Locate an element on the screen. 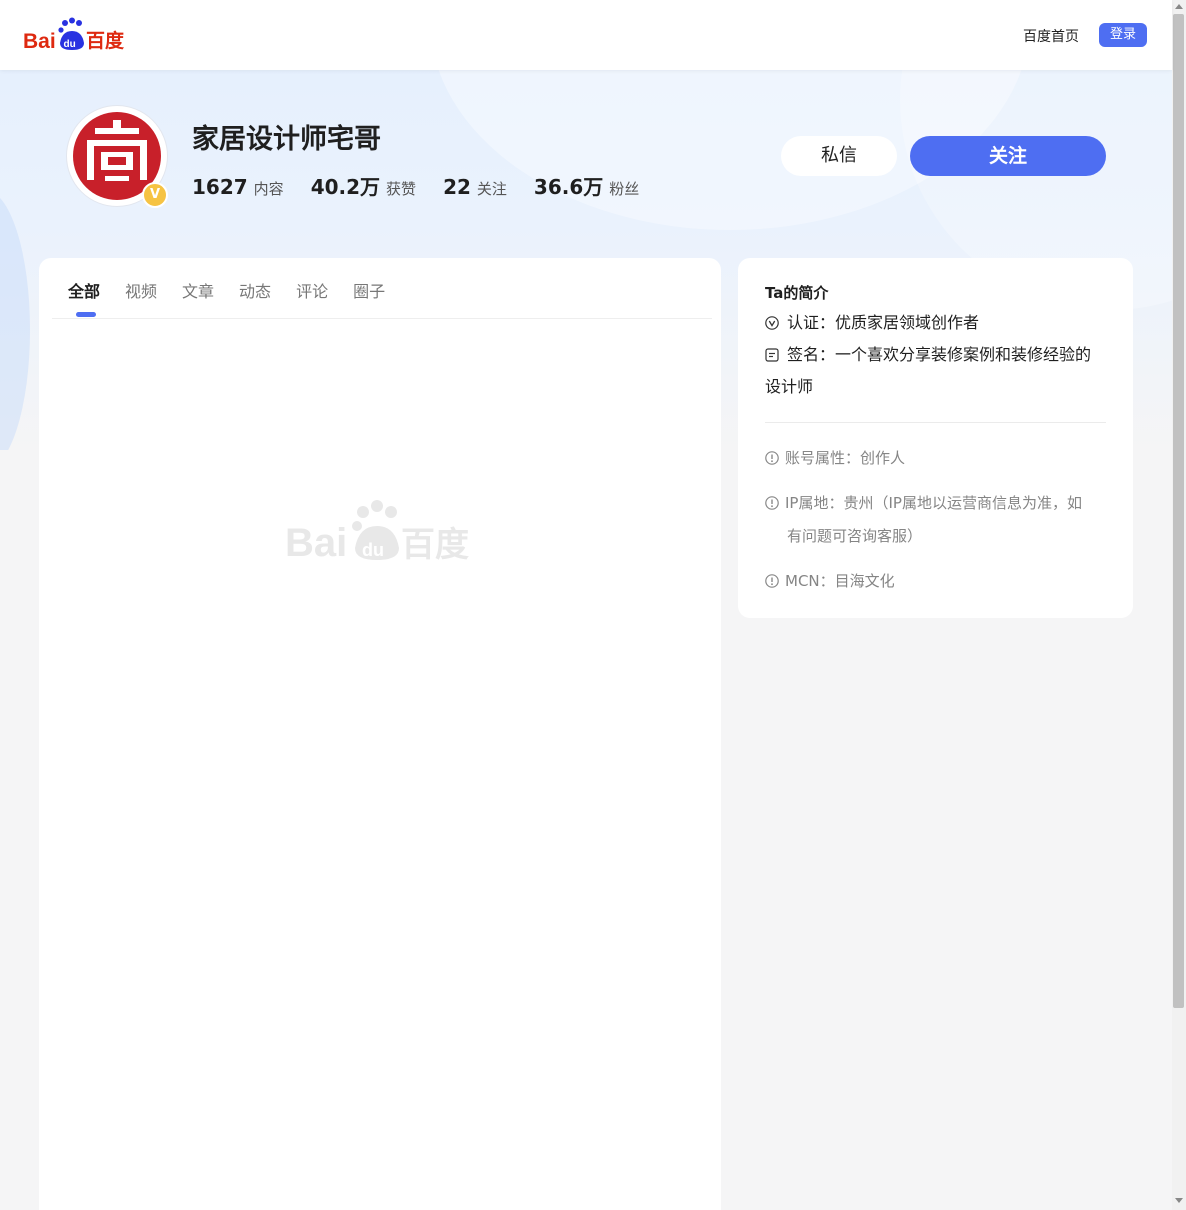  signature-line-continued: 设计师 is located at coordinates (935, 387).